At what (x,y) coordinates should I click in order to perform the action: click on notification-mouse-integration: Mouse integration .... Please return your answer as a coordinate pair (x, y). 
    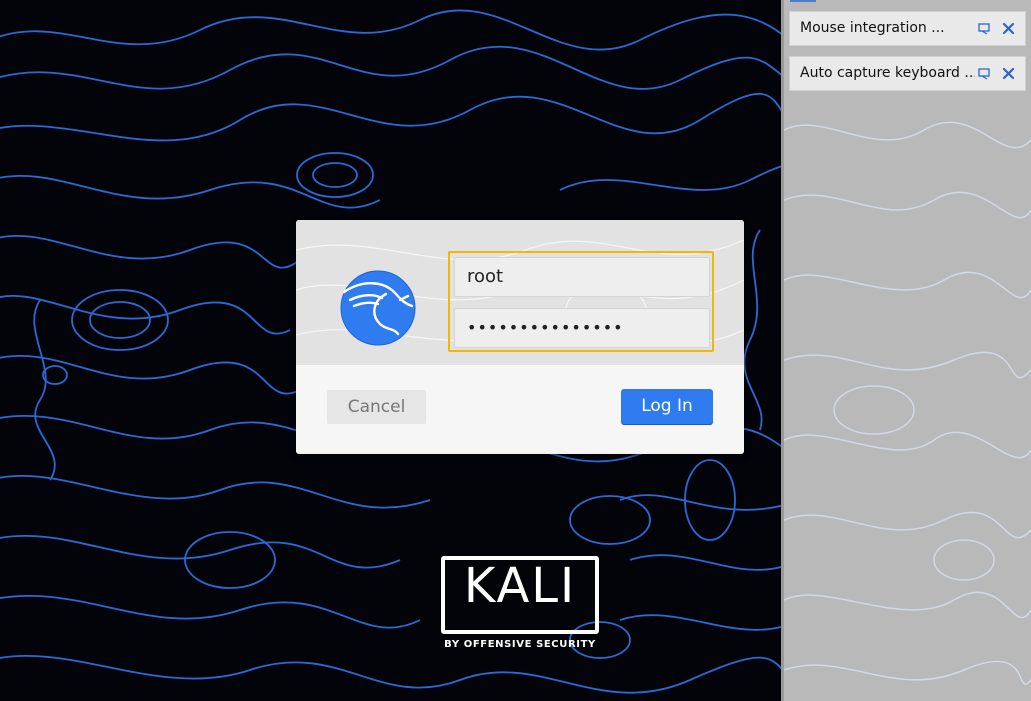
    Looking at the image, I should click on (907, 28).